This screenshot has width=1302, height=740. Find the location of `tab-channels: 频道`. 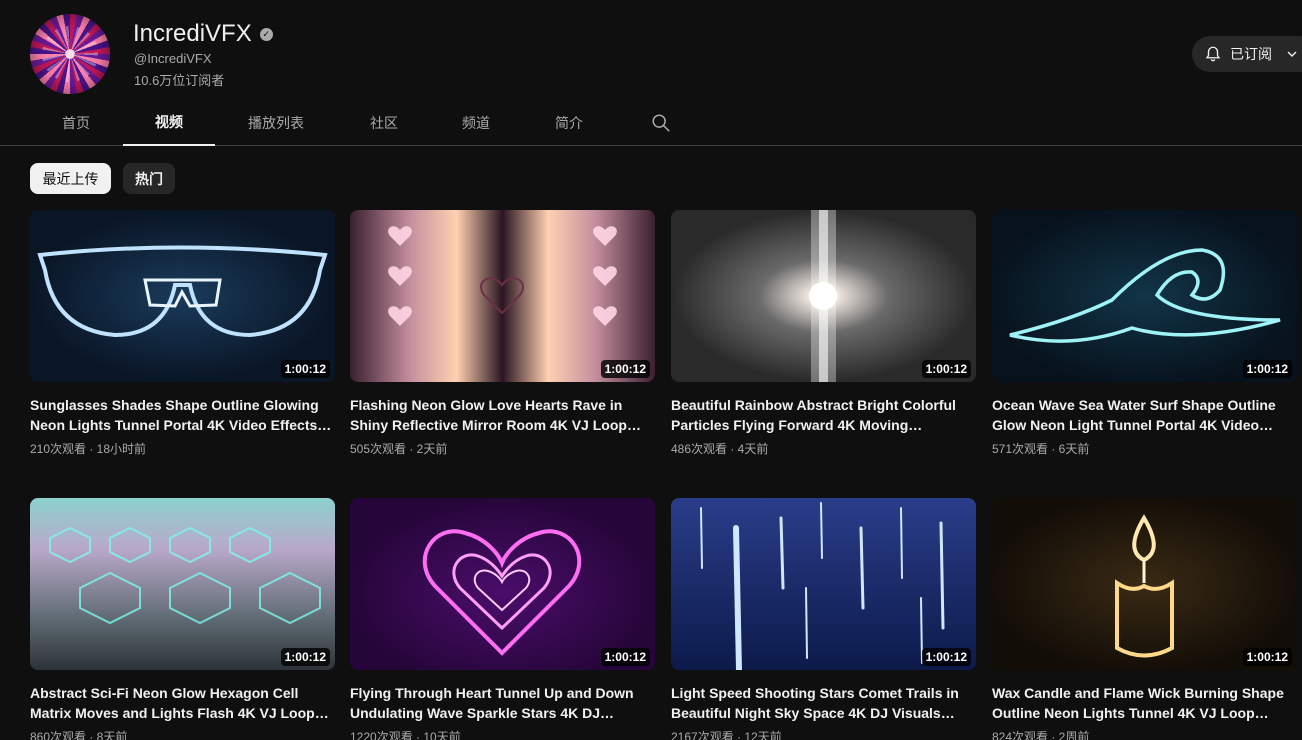

tab-channels: 频道 is located at coordinates (476, 123).